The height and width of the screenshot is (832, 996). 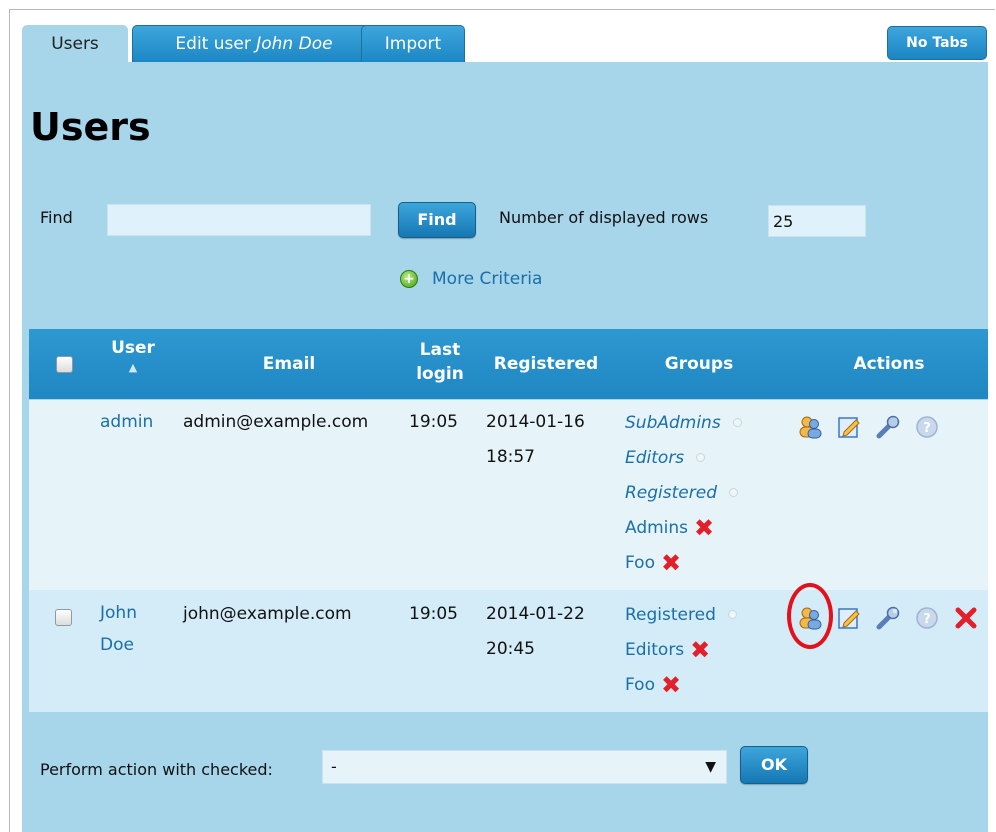 I want to click on group-item: Editors, so click(x=683, y=457).